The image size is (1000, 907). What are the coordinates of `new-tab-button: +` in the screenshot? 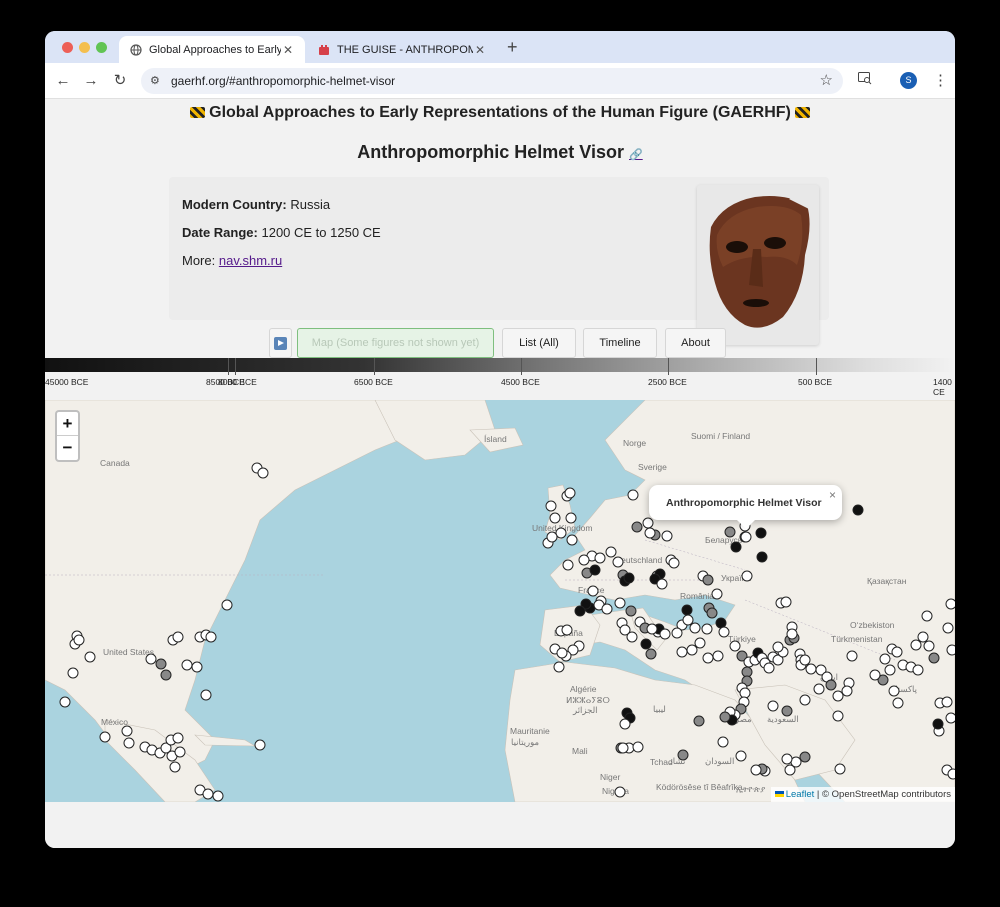 It's located at (512, 47).